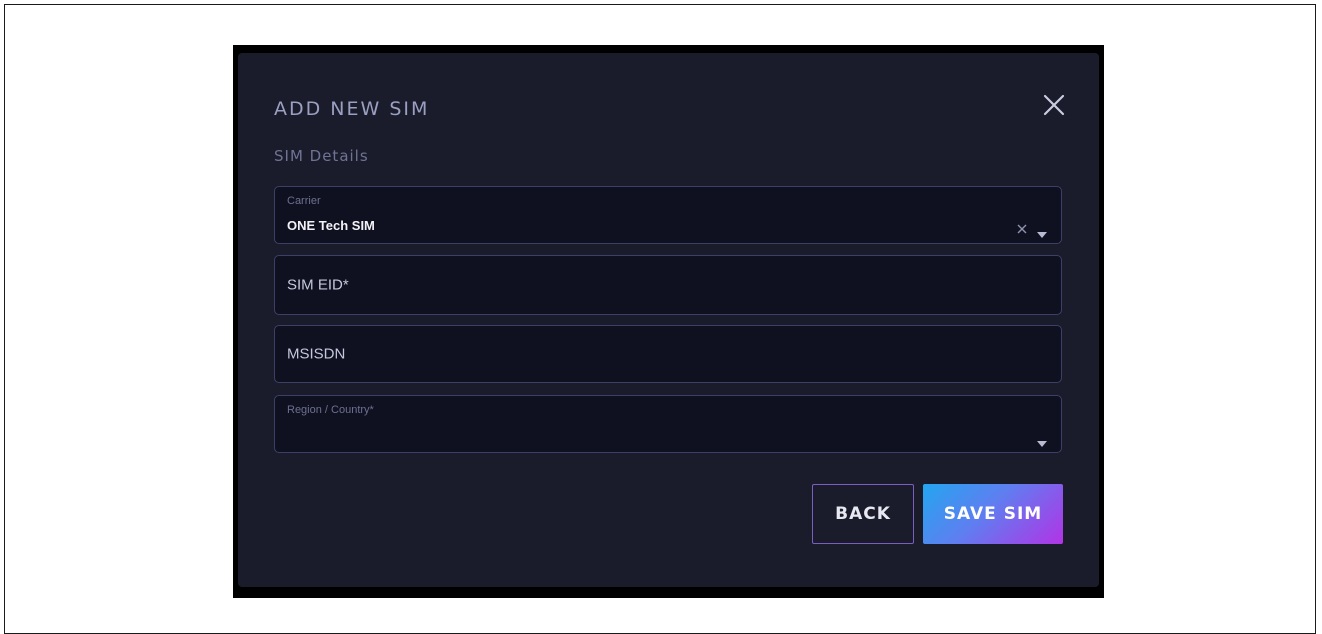 This screenshot has height=634, width=1322. I want to click on close-icon, so click(1054, 105).